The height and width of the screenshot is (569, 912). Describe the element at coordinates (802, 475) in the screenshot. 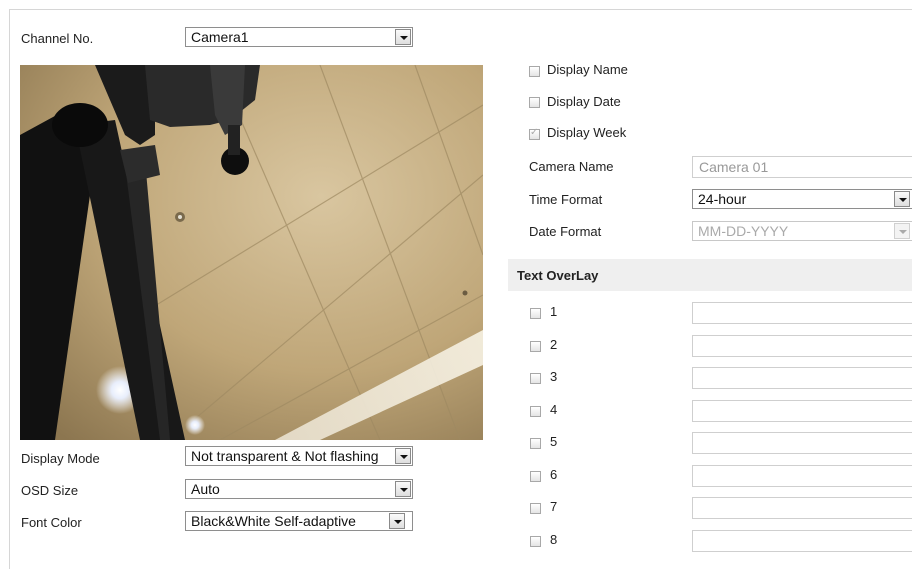

I see `overlay-6-input` at that location.